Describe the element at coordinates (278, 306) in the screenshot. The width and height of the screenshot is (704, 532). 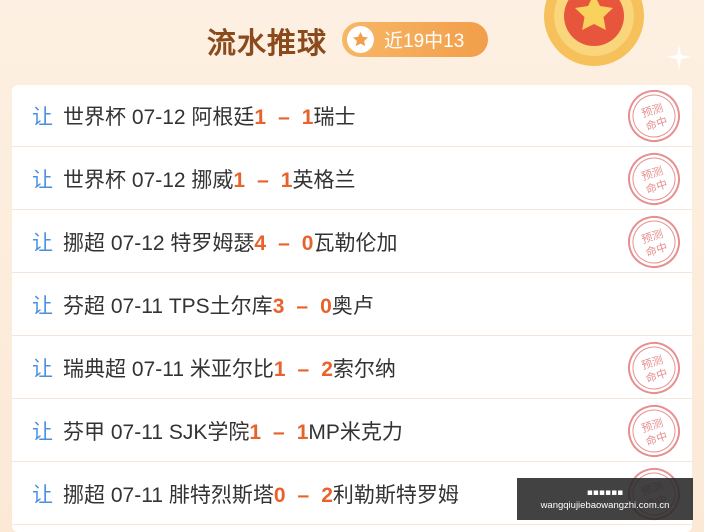
I see `home-score: 3` at that location.